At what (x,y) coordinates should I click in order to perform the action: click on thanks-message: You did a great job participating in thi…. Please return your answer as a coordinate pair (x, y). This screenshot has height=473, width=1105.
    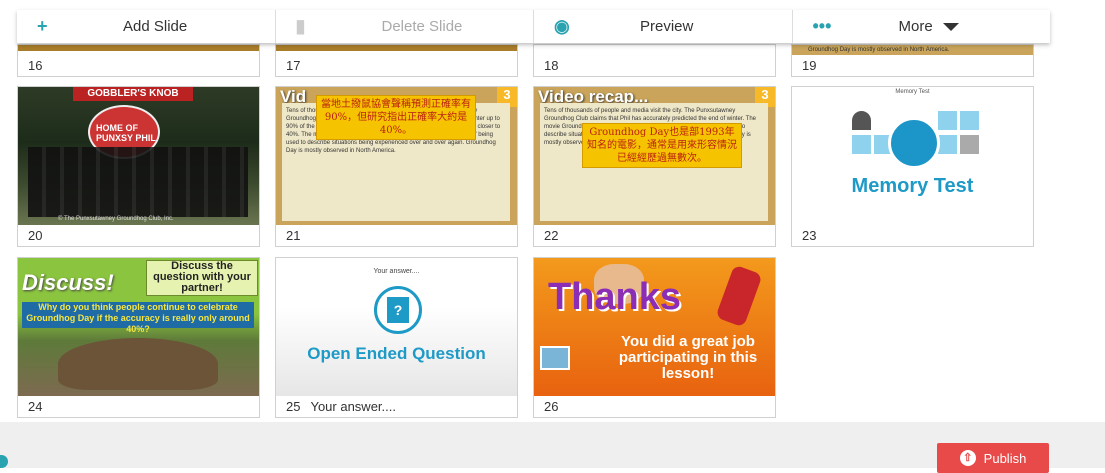
    Looking at the image, I should click on (688, 357).